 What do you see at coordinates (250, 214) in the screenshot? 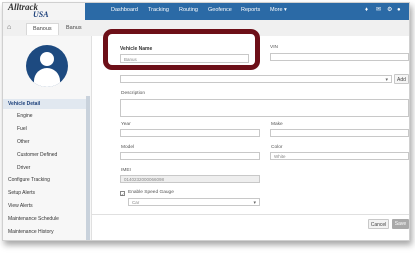
I see `form-divider` at bounding box center [250, 214].